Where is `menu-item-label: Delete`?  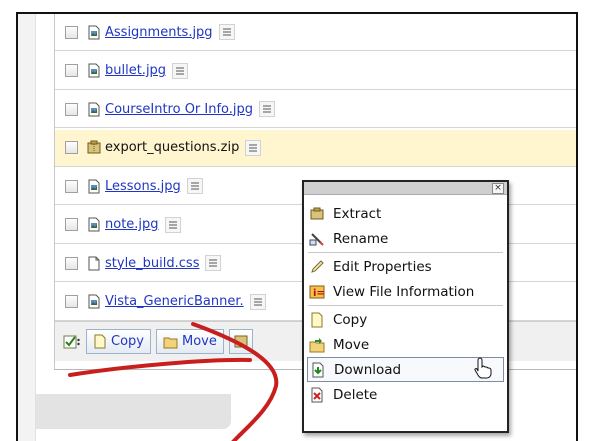 menu-item-label: Delete is located at coordinates (355, 394).